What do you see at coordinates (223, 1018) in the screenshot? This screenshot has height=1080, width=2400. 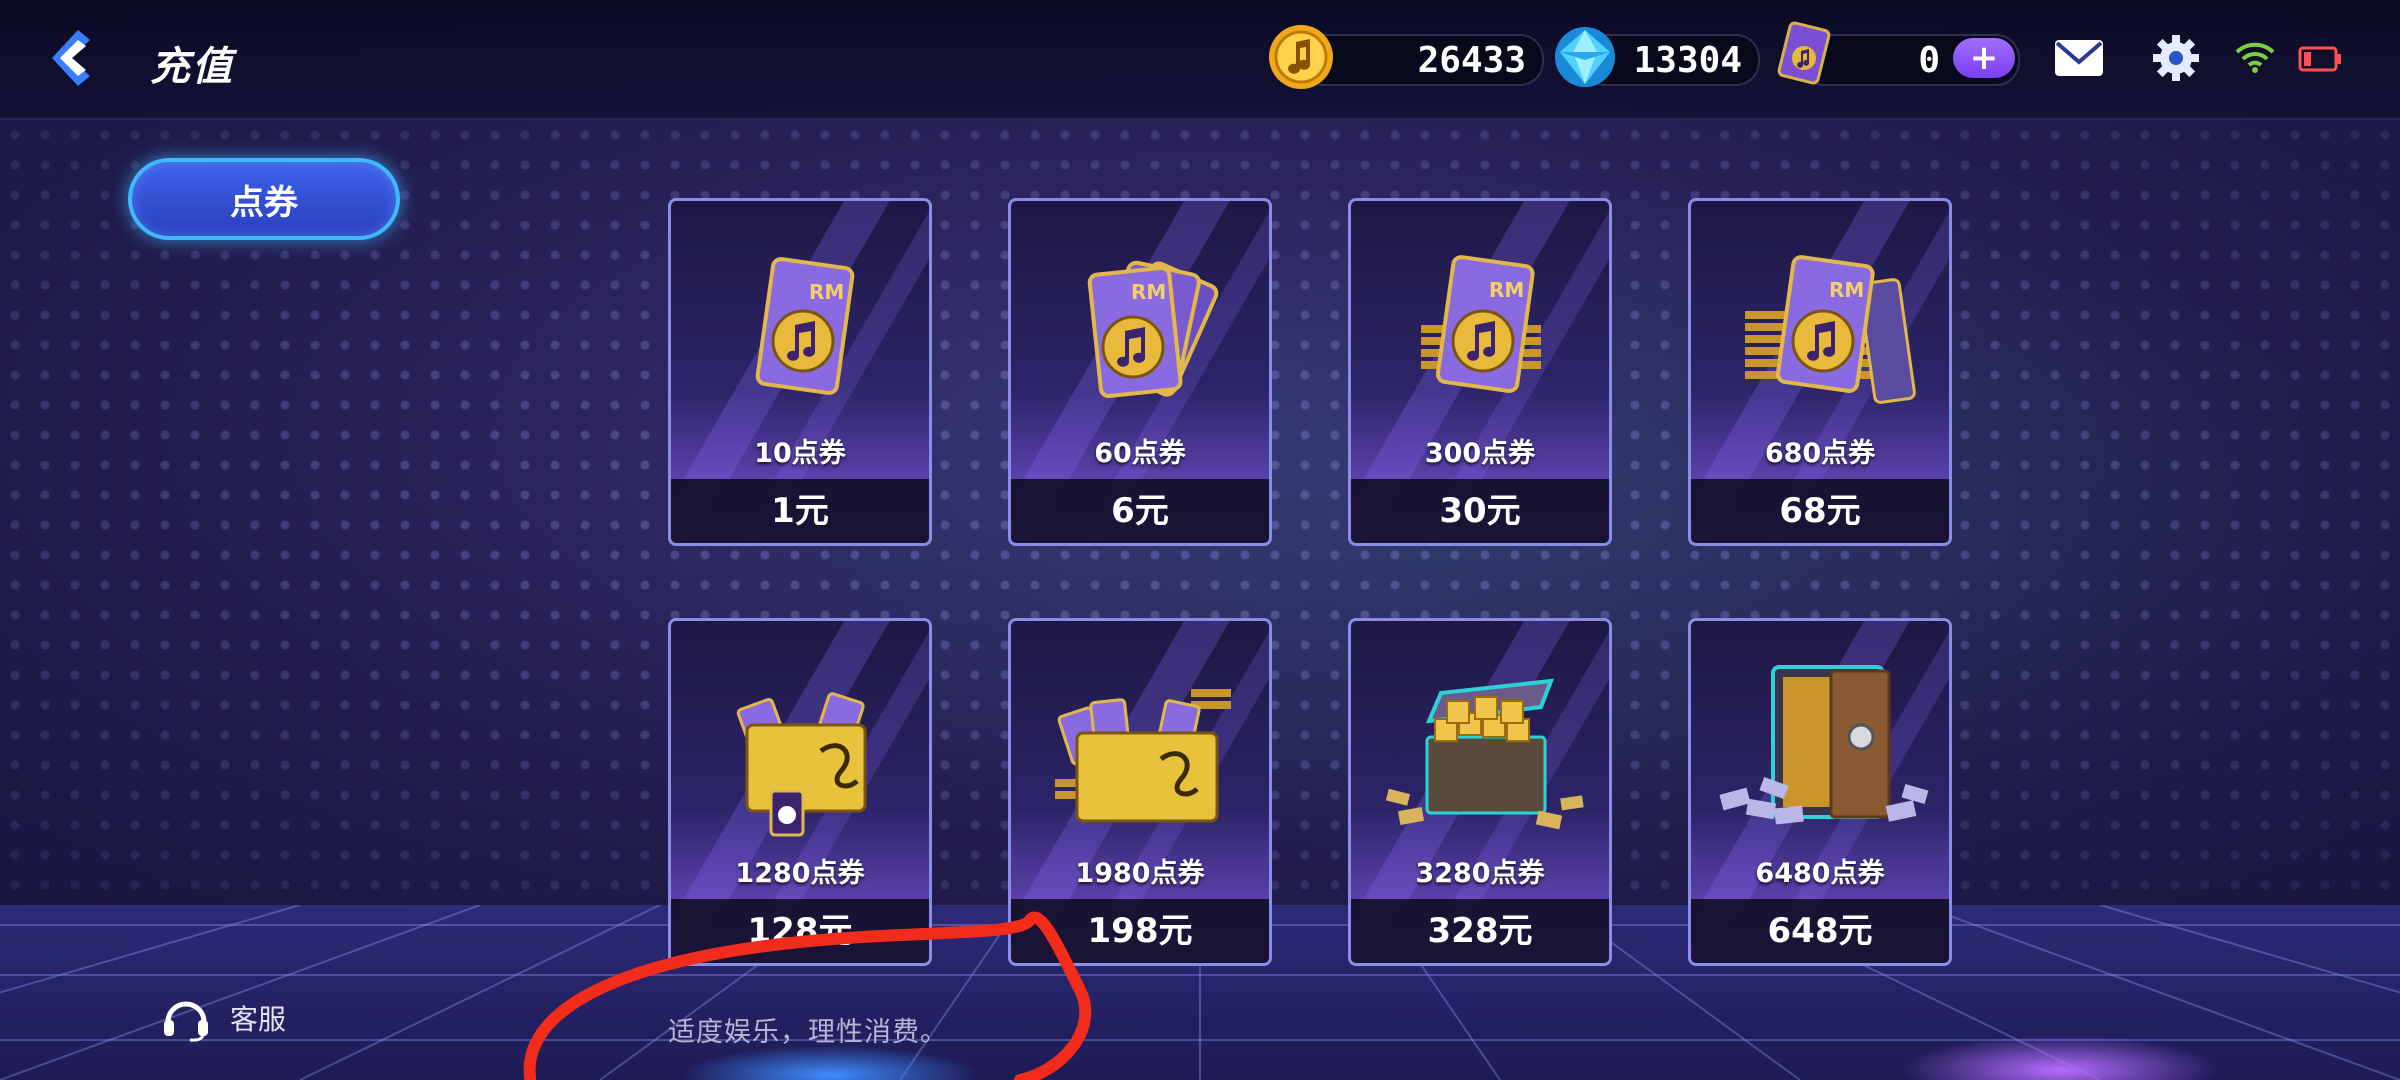 I see `customer-service-button: 客服` at bounding box center [223, 1018].